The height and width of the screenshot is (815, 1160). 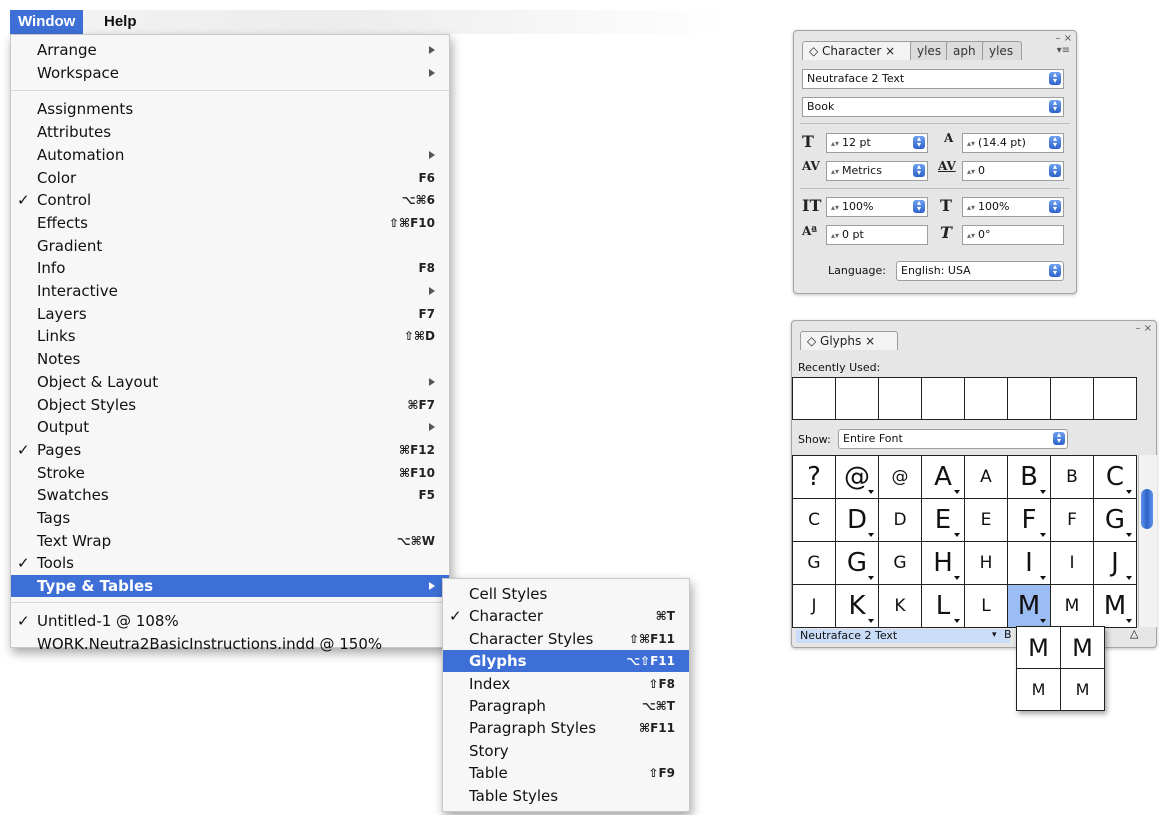 What do you see at coordinates (877, 235) in the screenshot?
I see `baseline-shift-field: ▴▾ 0 pt` at bounding box center [877, 235].